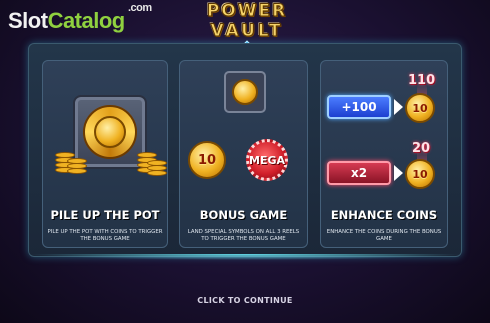 Image resolution: width=490 pixels, height=323 pixels. What do you see at coordinates (359, 173) in the screenshot?
I see `x2-modifier: x2` at bounding box center [359, 173].